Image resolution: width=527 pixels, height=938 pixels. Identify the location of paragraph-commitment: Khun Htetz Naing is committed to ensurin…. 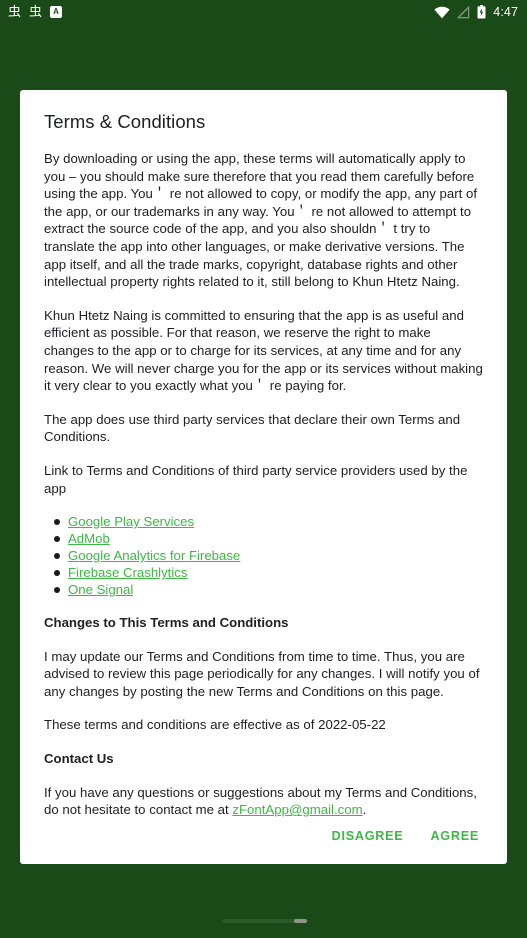
(263, 350).